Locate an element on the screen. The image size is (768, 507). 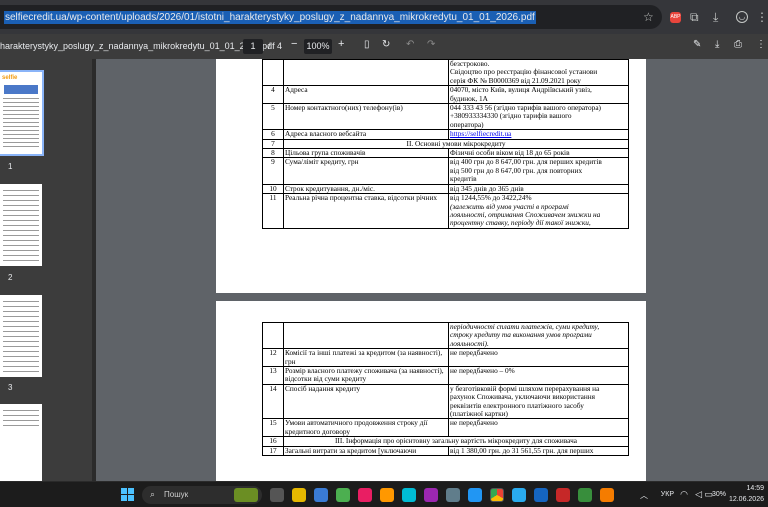
website-link: https://selfiecredit.ua is located at coordinates (480, 133).